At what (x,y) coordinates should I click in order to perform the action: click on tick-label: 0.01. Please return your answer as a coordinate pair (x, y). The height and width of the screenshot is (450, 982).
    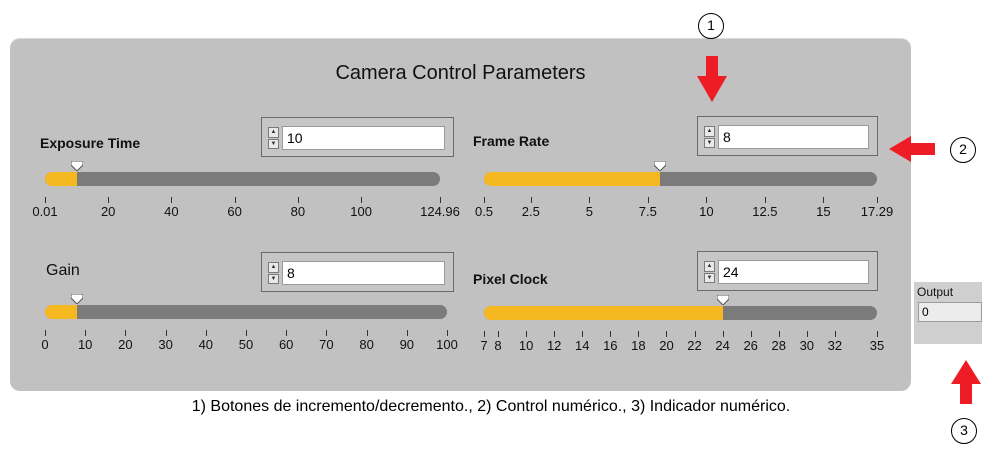
    Looking at the image, I should click on (45, 211).